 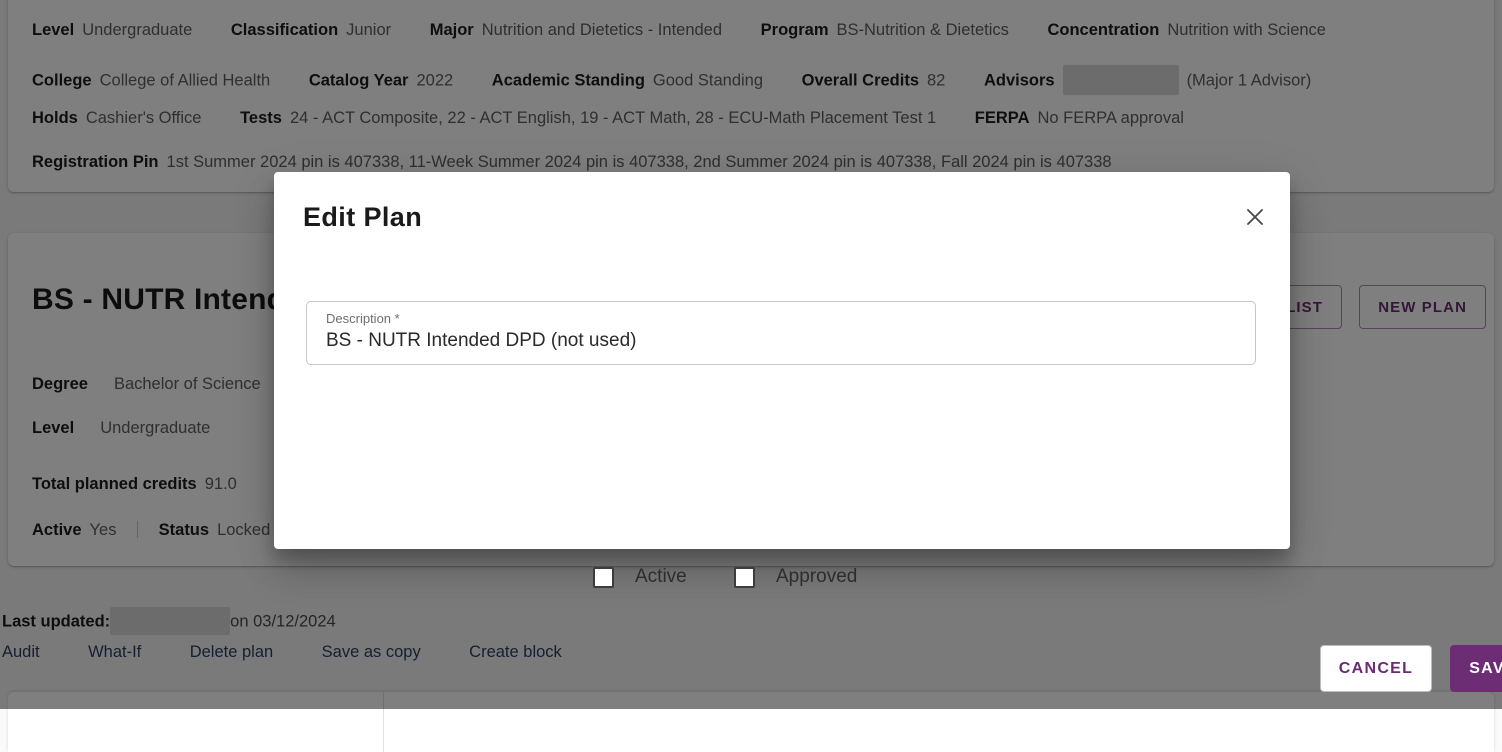 What do you see at coordinates (661, 576) in the screenshot?
I see `active-checkbox-label: Active` at bounding box center [661, 576].